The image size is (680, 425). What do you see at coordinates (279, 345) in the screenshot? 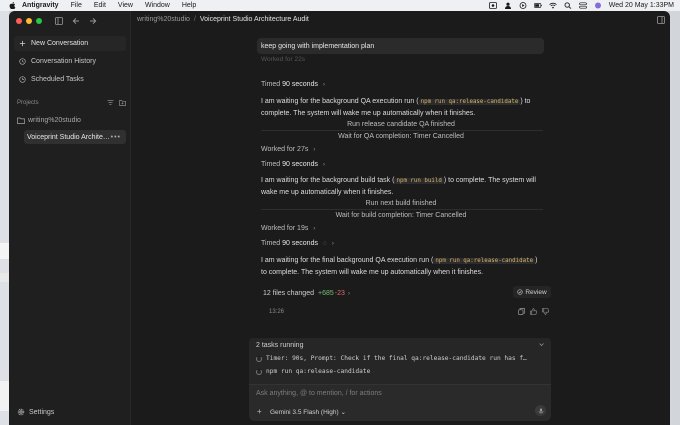
I see `tasks-header: 2 tasks running` at bounding box center [279, 345].